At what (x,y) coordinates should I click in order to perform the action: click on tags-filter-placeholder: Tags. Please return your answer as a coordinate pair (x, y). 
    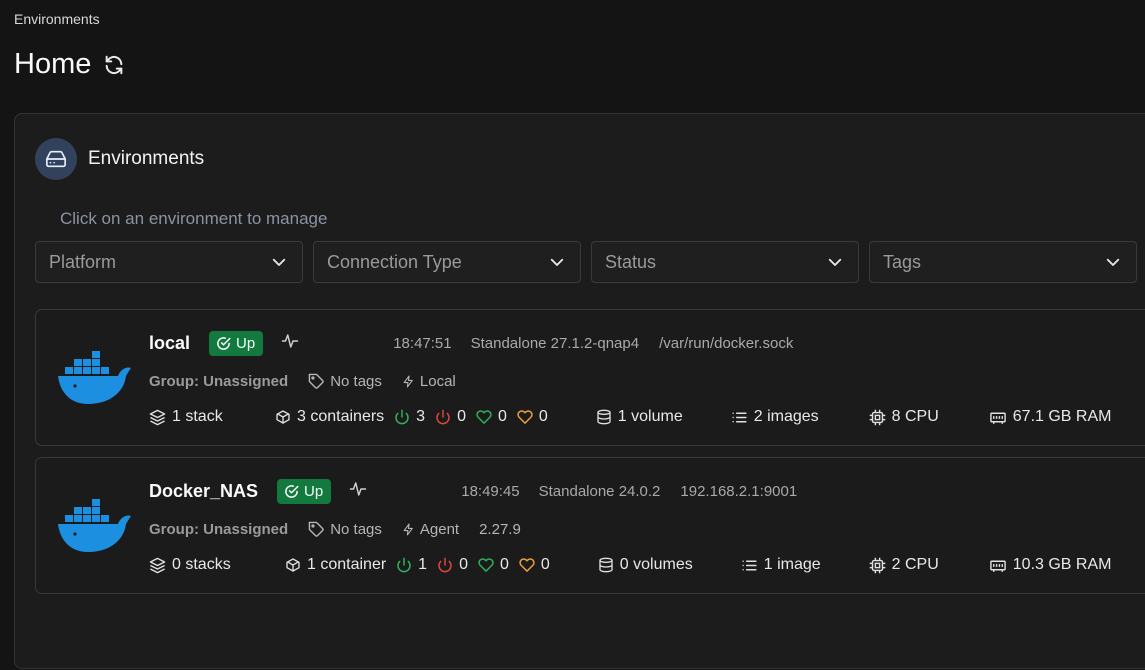
    Looking at the image, I should click on (902, 261).